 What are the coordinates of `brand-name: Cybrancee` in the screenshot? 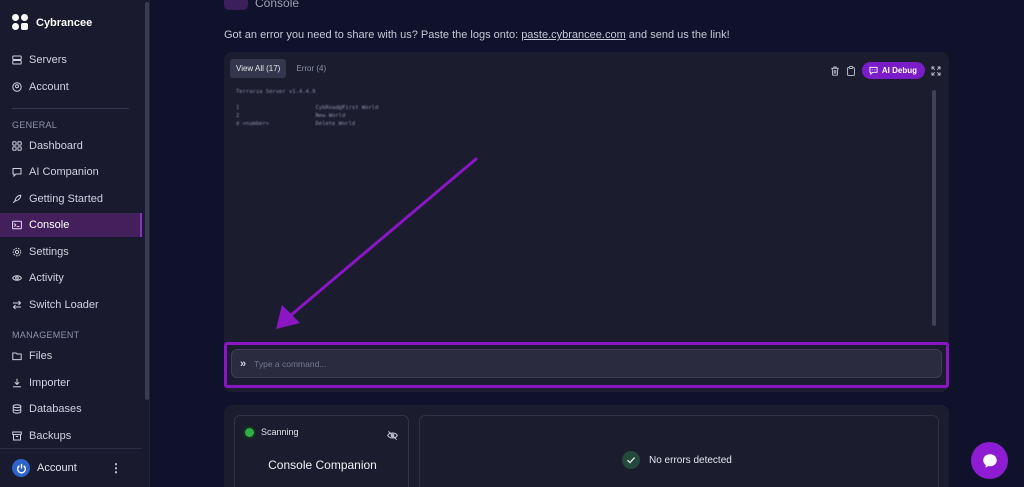 It's located at (64, 23).